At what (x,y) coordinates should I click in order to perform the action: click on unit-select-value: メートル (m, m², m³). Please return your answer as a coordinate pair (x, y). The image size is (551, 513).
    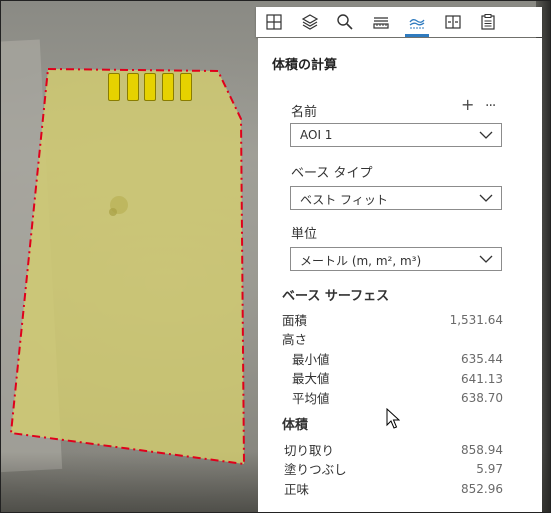
    Looking at the image, I should click on (361, 261).